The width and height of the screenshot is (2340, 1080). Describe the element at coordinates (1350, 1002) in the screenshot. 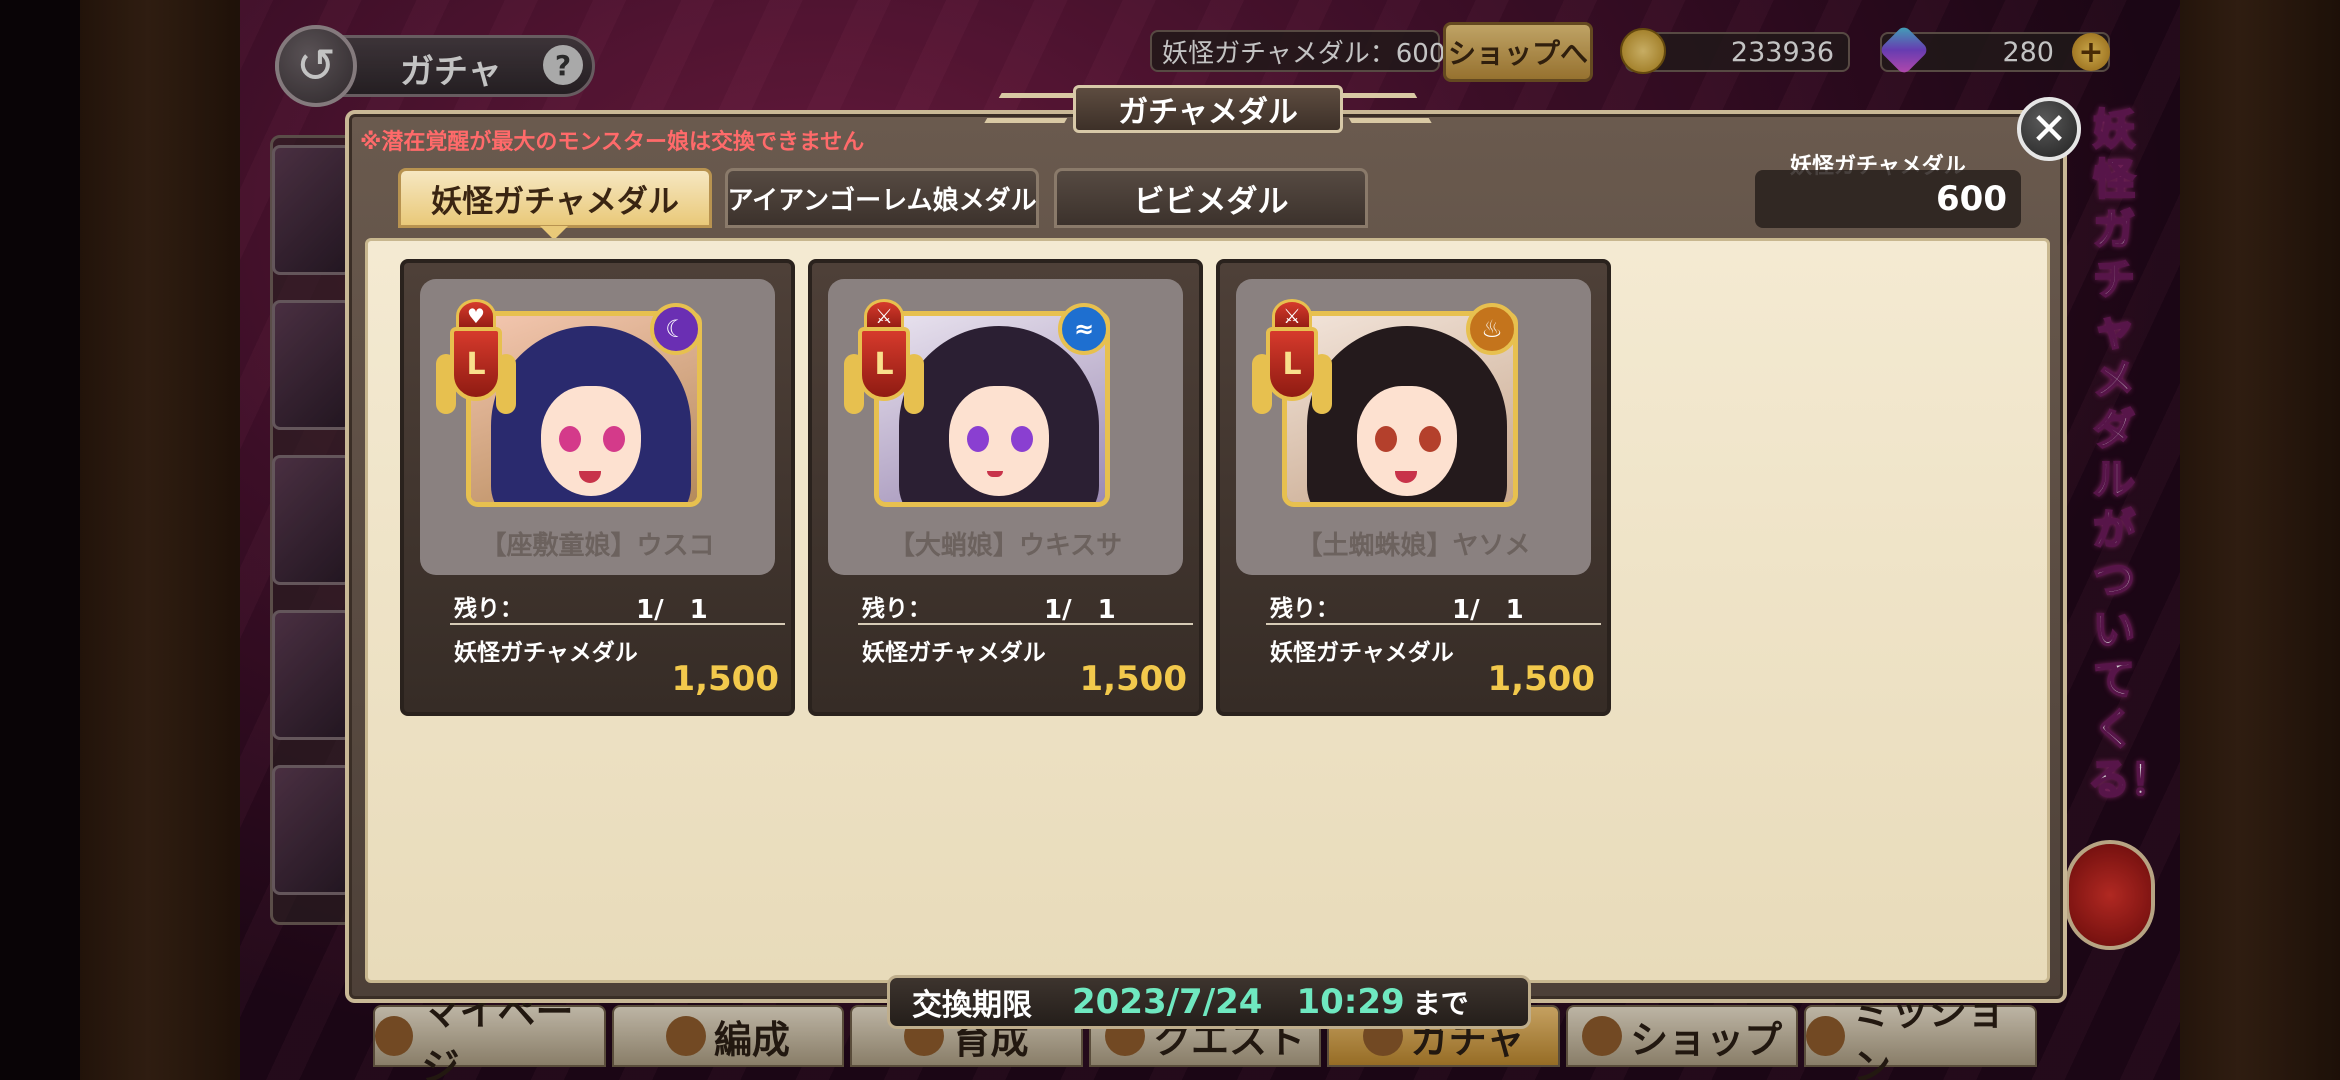

I see `deadline-time: 10:29` at that location.